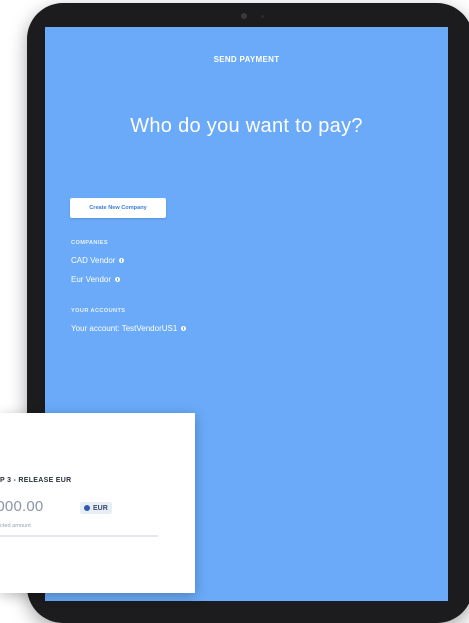 Image resolution: width=469 pixels, height=623 pixels. I want to click on amount-caption: cted amount, so click(15, 526).